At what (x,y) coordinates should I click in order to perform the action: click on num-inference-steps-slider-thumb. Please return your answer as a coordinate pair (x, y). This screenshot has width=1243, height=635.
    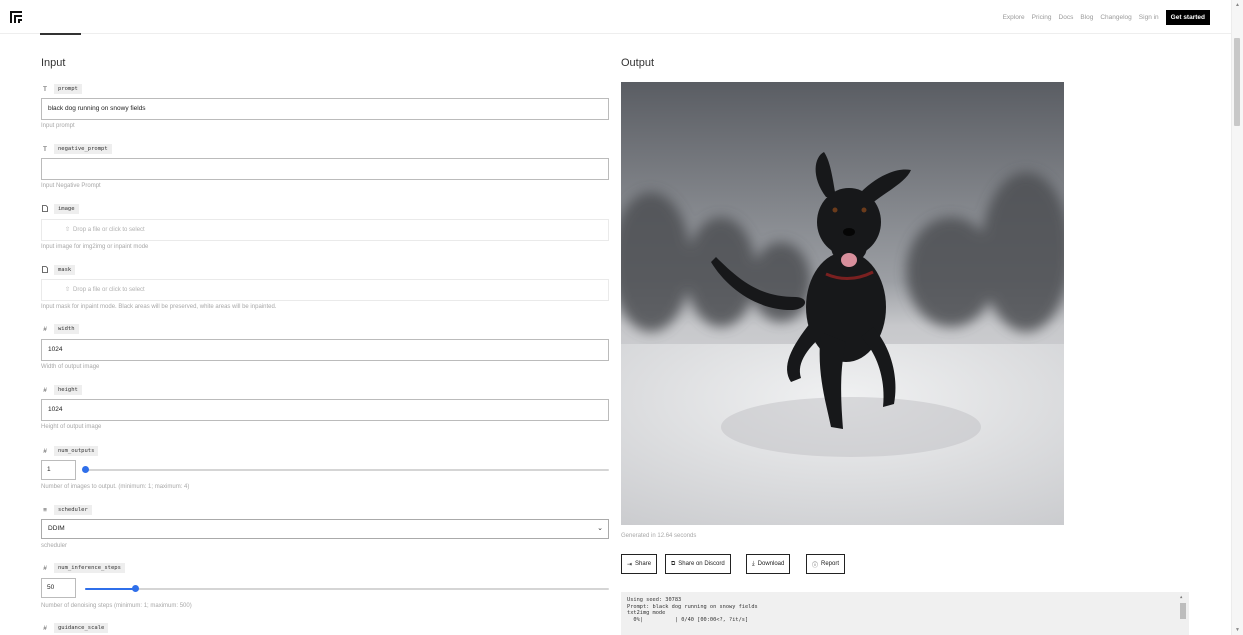
    Looking at the image, I should click on (135, 588).